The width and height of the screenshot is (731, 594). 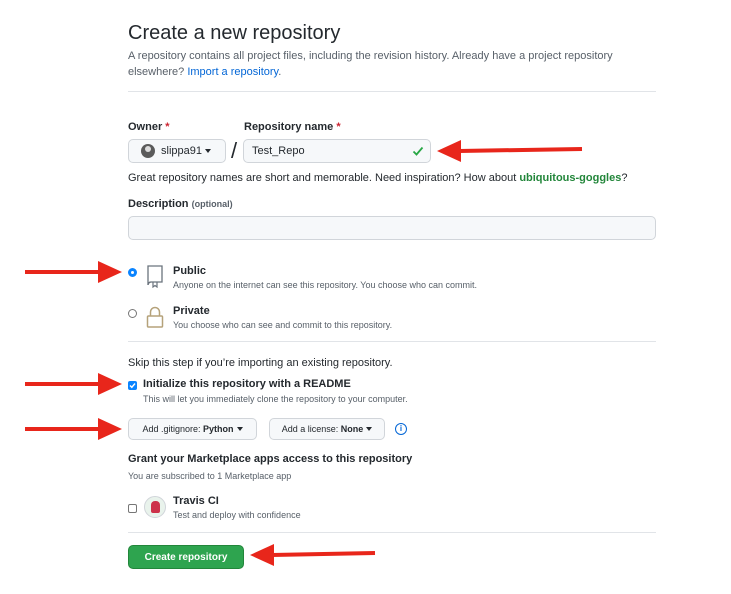 I want to click on subtitle-line2-suffix: ., so click(x=280, y=72).